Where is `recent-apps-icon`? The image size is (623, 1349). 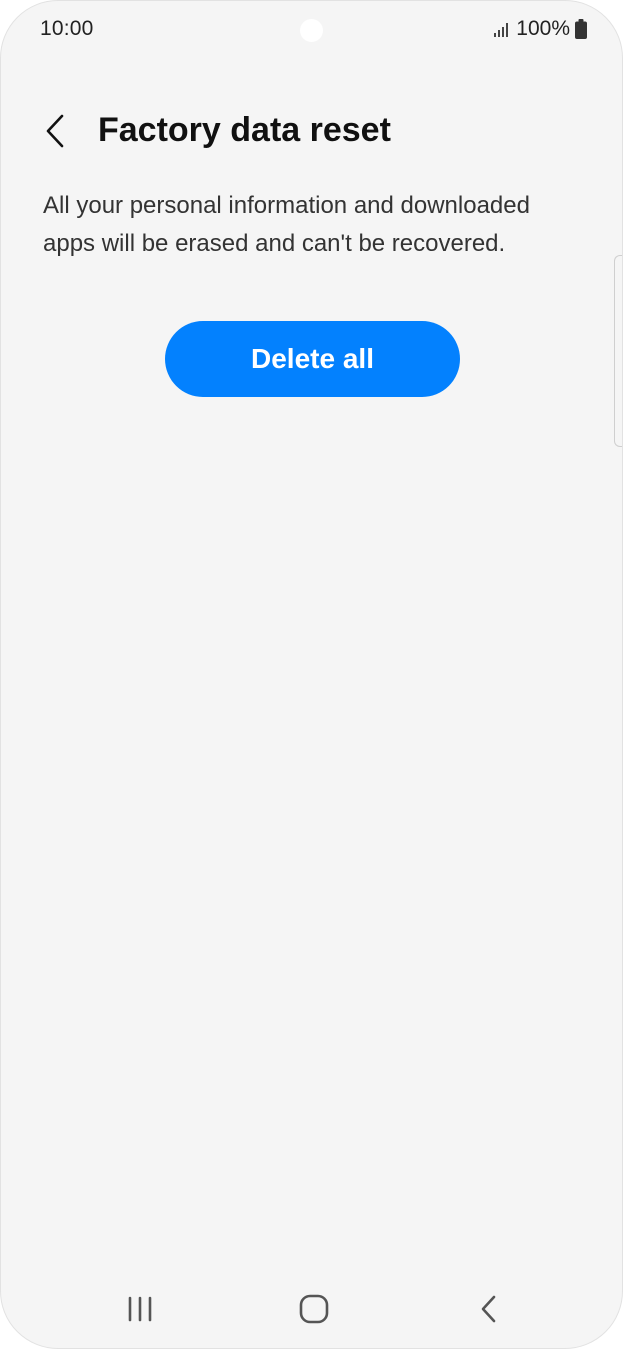 recent-apps-icon is located at coordinates (140, 1309).